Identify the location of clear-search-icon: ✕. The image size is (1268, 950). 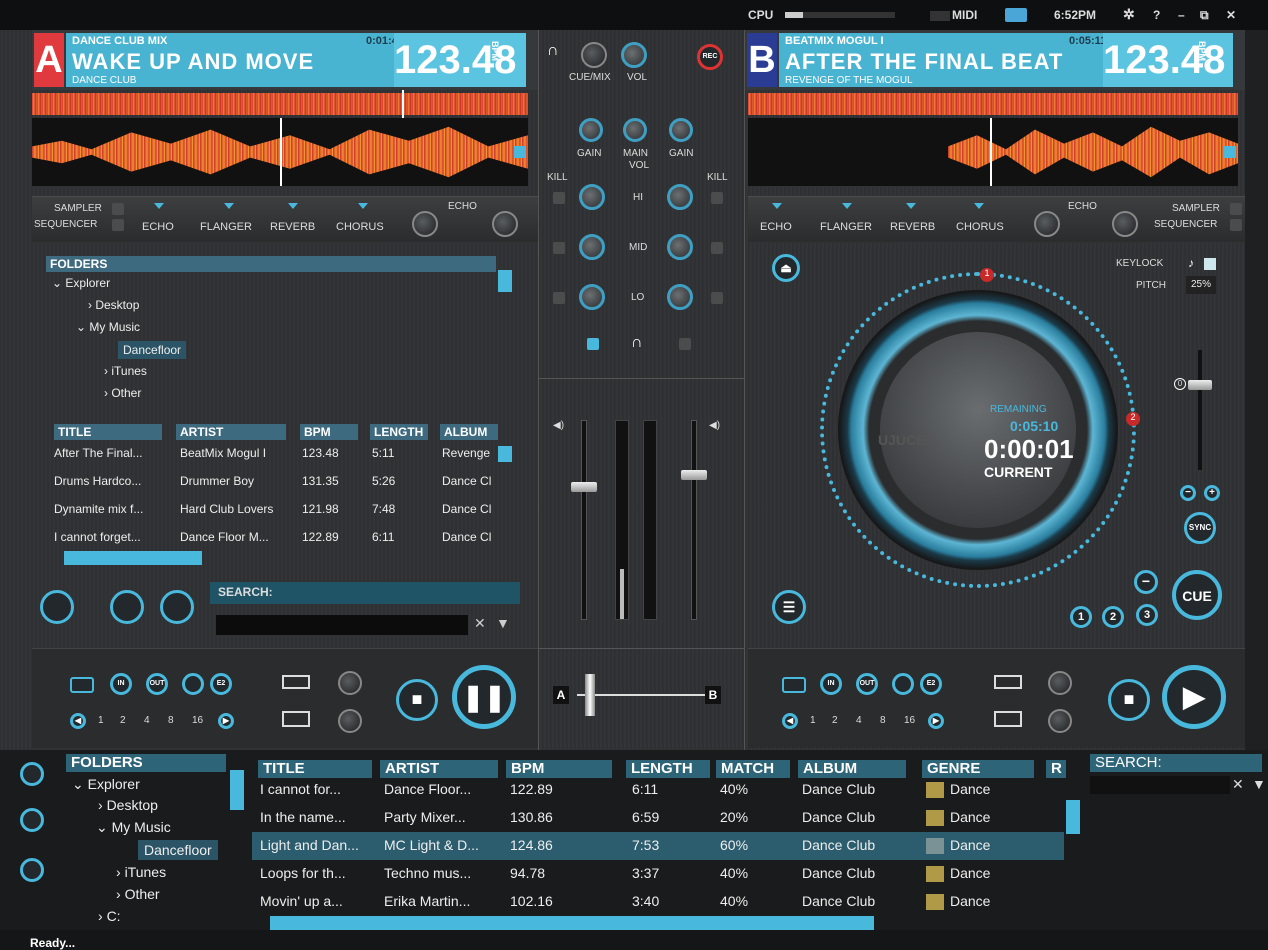
(480, 623).